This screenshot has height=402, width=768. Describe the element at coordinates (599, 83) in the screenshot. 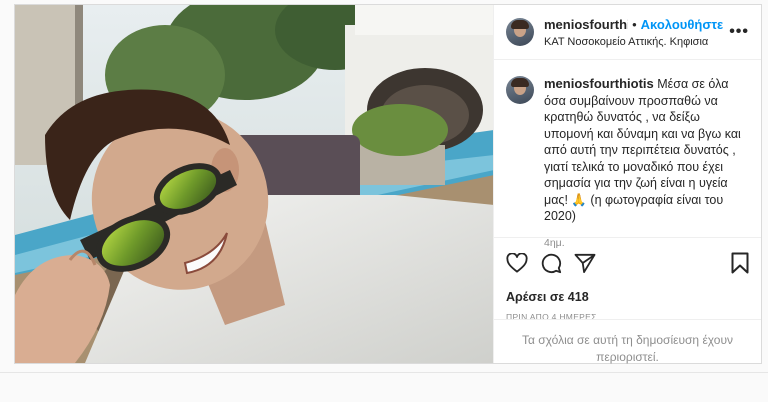

I see `caption-username: meniosfourthiotis` at that location.